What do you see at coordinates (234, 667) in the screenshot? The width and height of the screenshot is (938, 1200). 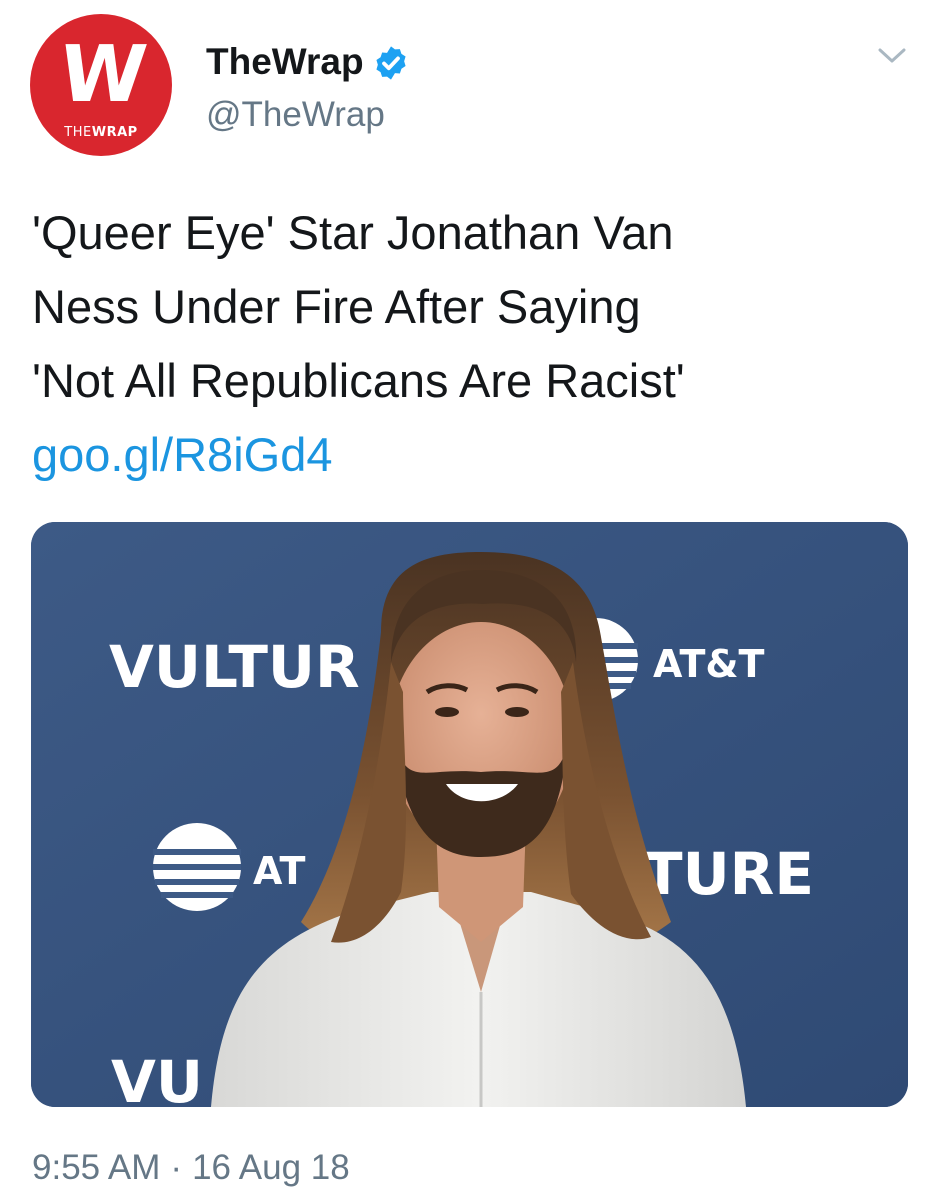 I see `backdrop-vulture-text: VULTUR` at bounding box center [234, 667].